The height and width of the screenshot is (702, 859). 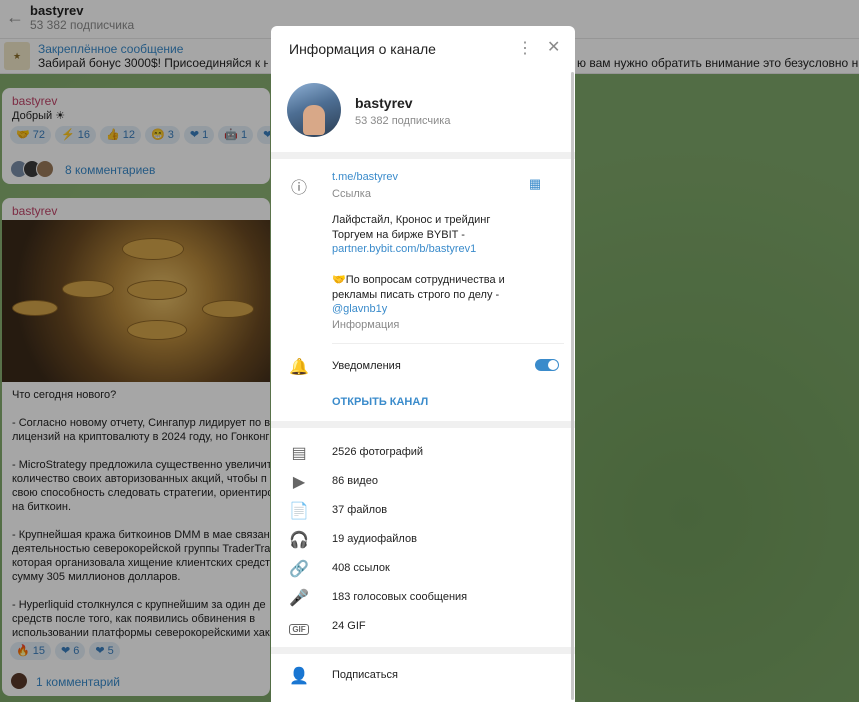 What do you see at coordinates (377, 452) in the screenshot?
I see `media-row-photos: 2526 фотографий` at bounding box center [377, 452].